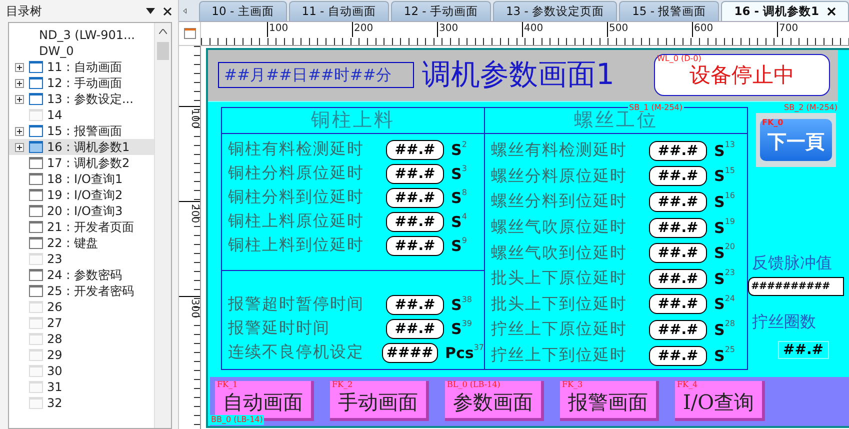  I want to click on parameter-label: 报警延时时间, so click(279, 329).